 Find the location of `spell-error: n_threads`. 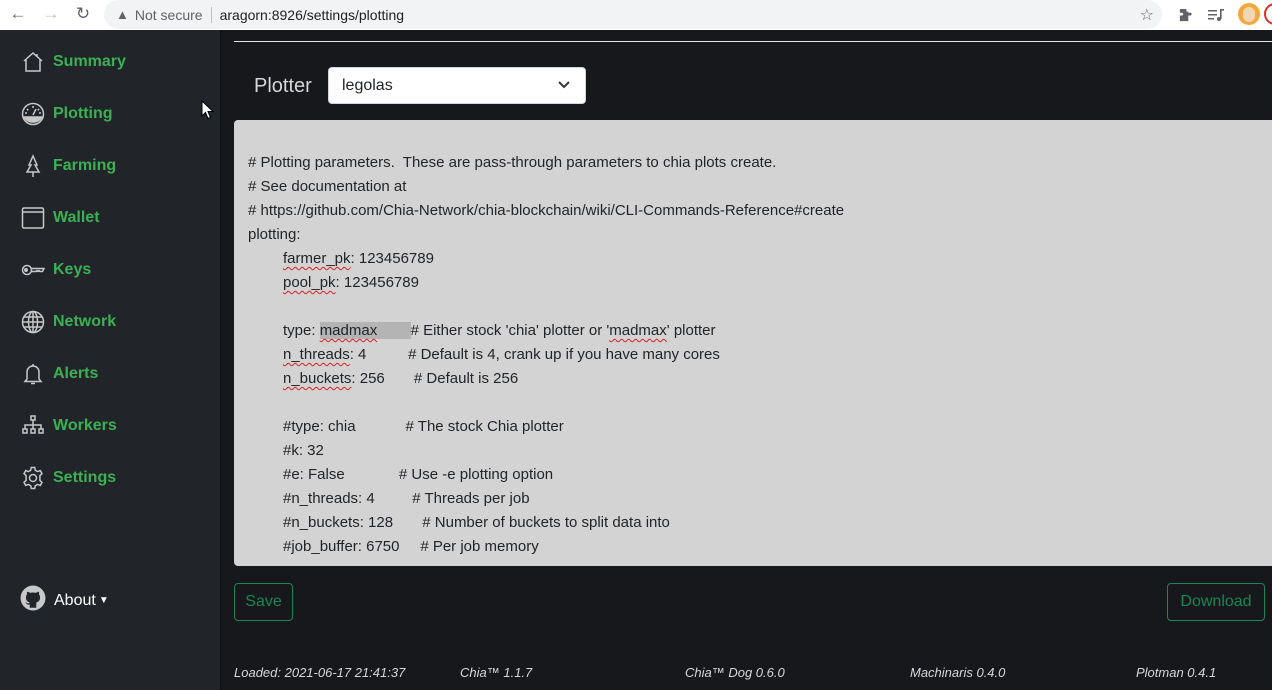

spell-error: n_threads is located at coordinates (316, 354).